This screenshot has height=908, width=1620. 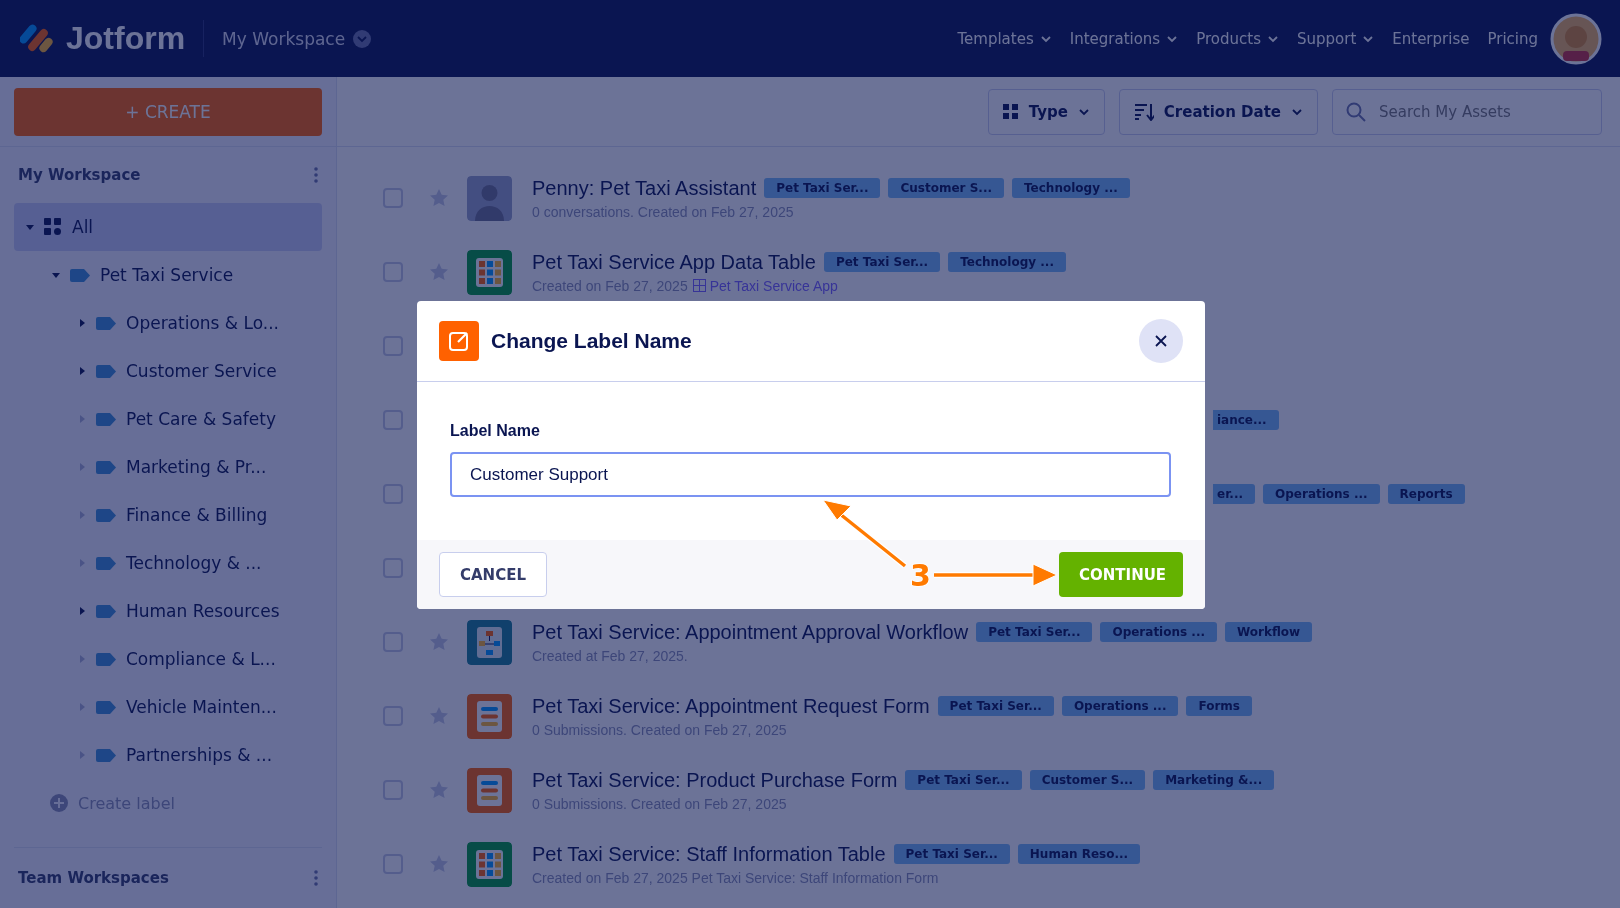 What do you see at coordinates (1124, 38) in the screenshot?
I see `nav-link: Integrations` at bounding box center [1124, 38].